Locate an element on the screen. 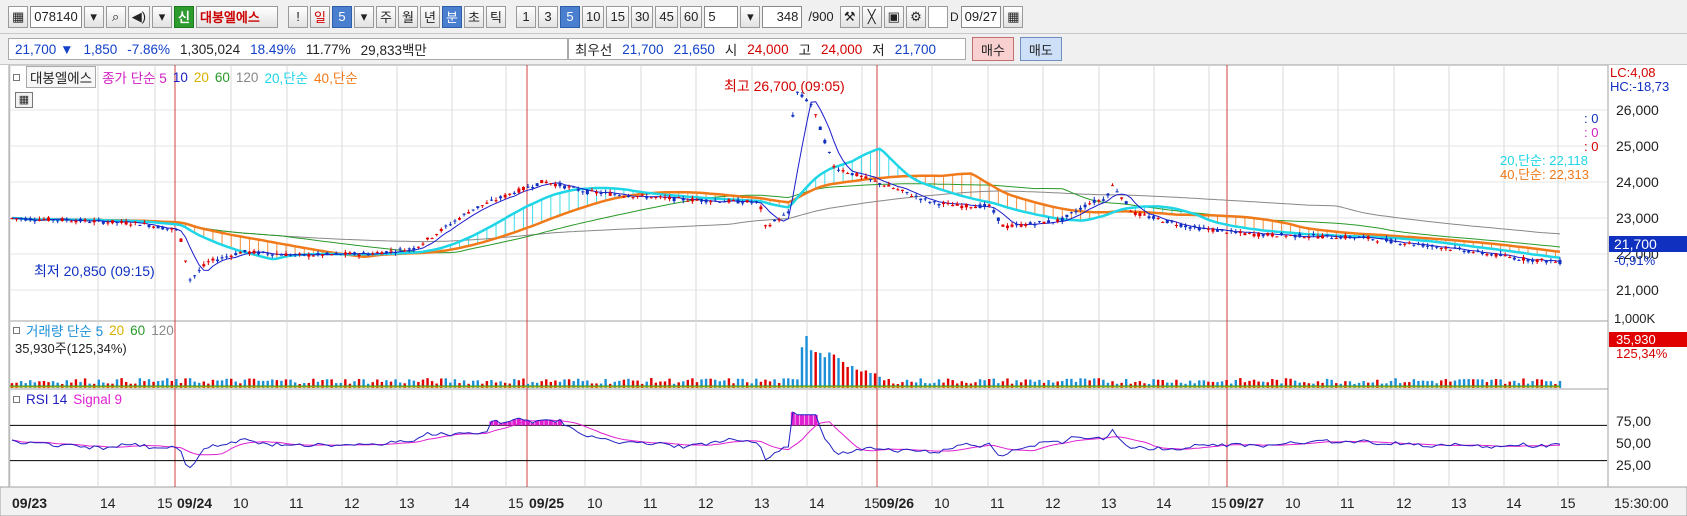 Image resolution: width=1687 pixels, height=516 pixels. bar-count-input: 348 is located at coordinates (782, 16).